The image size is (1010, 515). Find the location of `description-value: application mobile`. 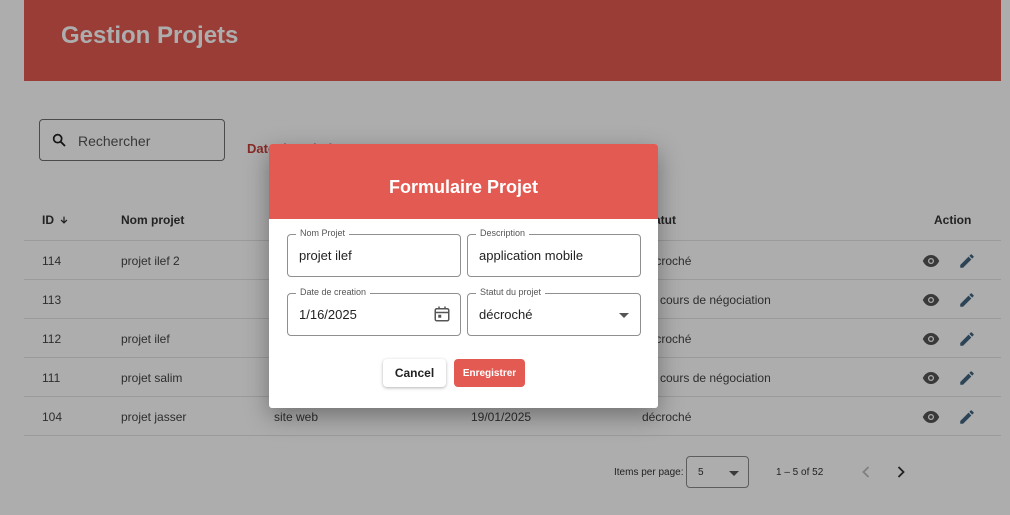

description-value: application mobile is located at coordinates (531, 255).